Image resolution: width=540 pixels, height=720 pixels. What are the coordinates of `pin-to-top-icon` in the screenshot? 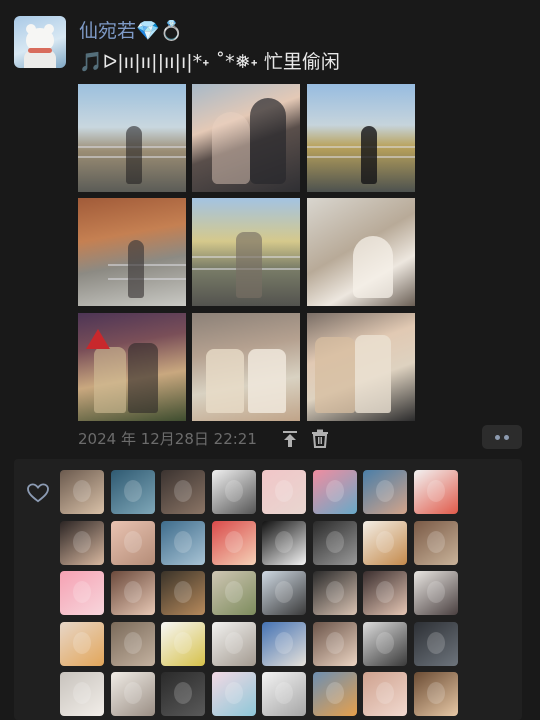 It's located at (290, 439).